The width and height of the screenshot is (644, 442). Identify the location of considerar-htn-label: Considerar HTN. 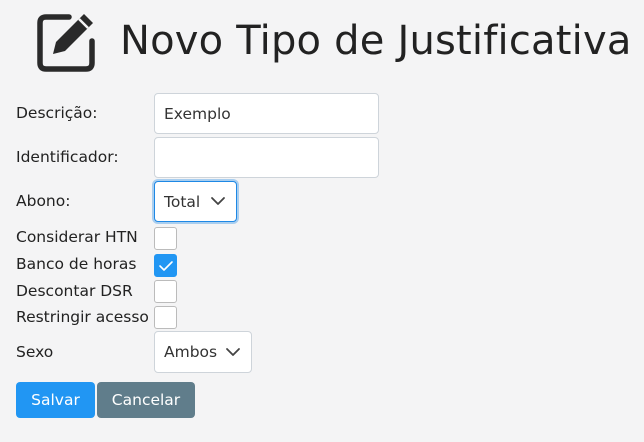
(77, 237).